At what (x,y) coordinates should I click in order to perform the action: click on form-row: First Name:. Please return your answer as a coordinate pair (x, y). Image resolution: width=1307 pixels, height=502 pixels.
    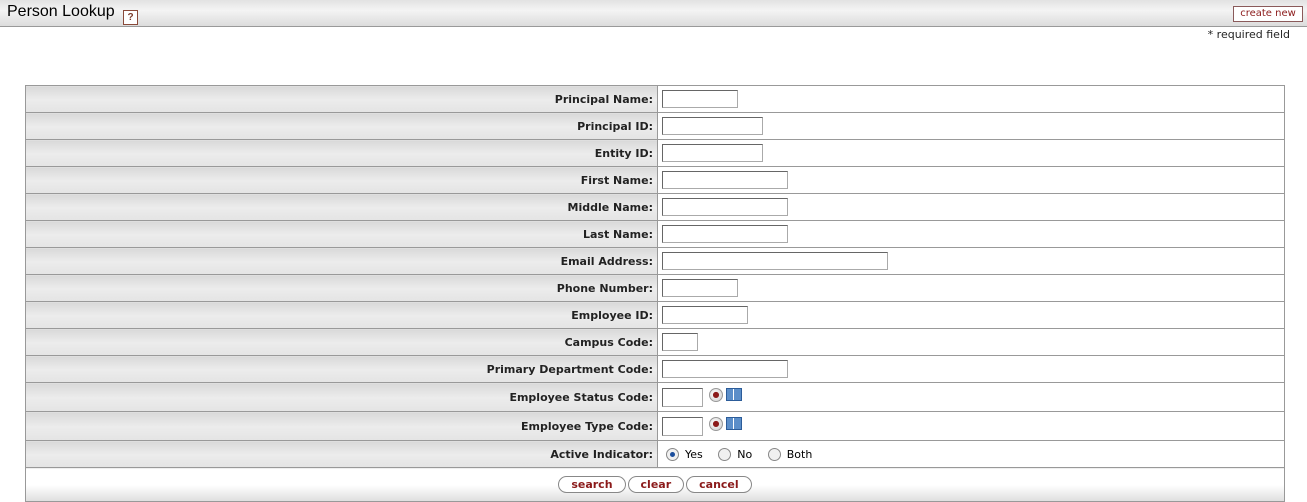
    Looking at the image, I should click on (655, 180).